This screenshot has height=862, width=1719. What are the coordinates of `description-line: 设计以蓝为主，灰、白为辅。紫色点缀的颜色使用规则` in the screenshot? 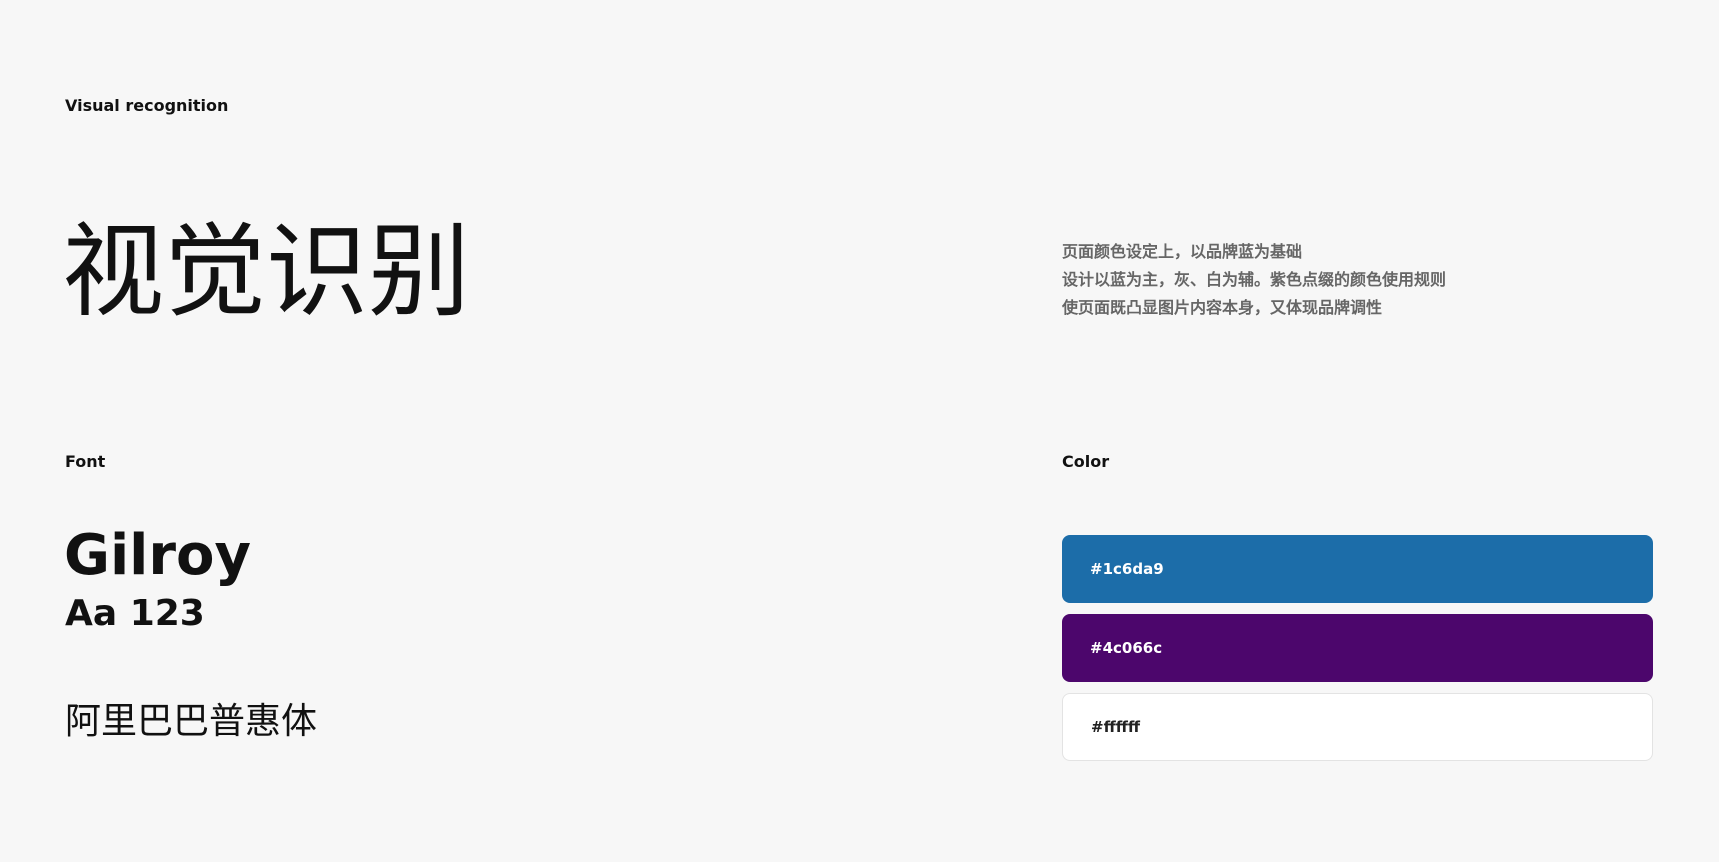 It's located at (1254, 279).